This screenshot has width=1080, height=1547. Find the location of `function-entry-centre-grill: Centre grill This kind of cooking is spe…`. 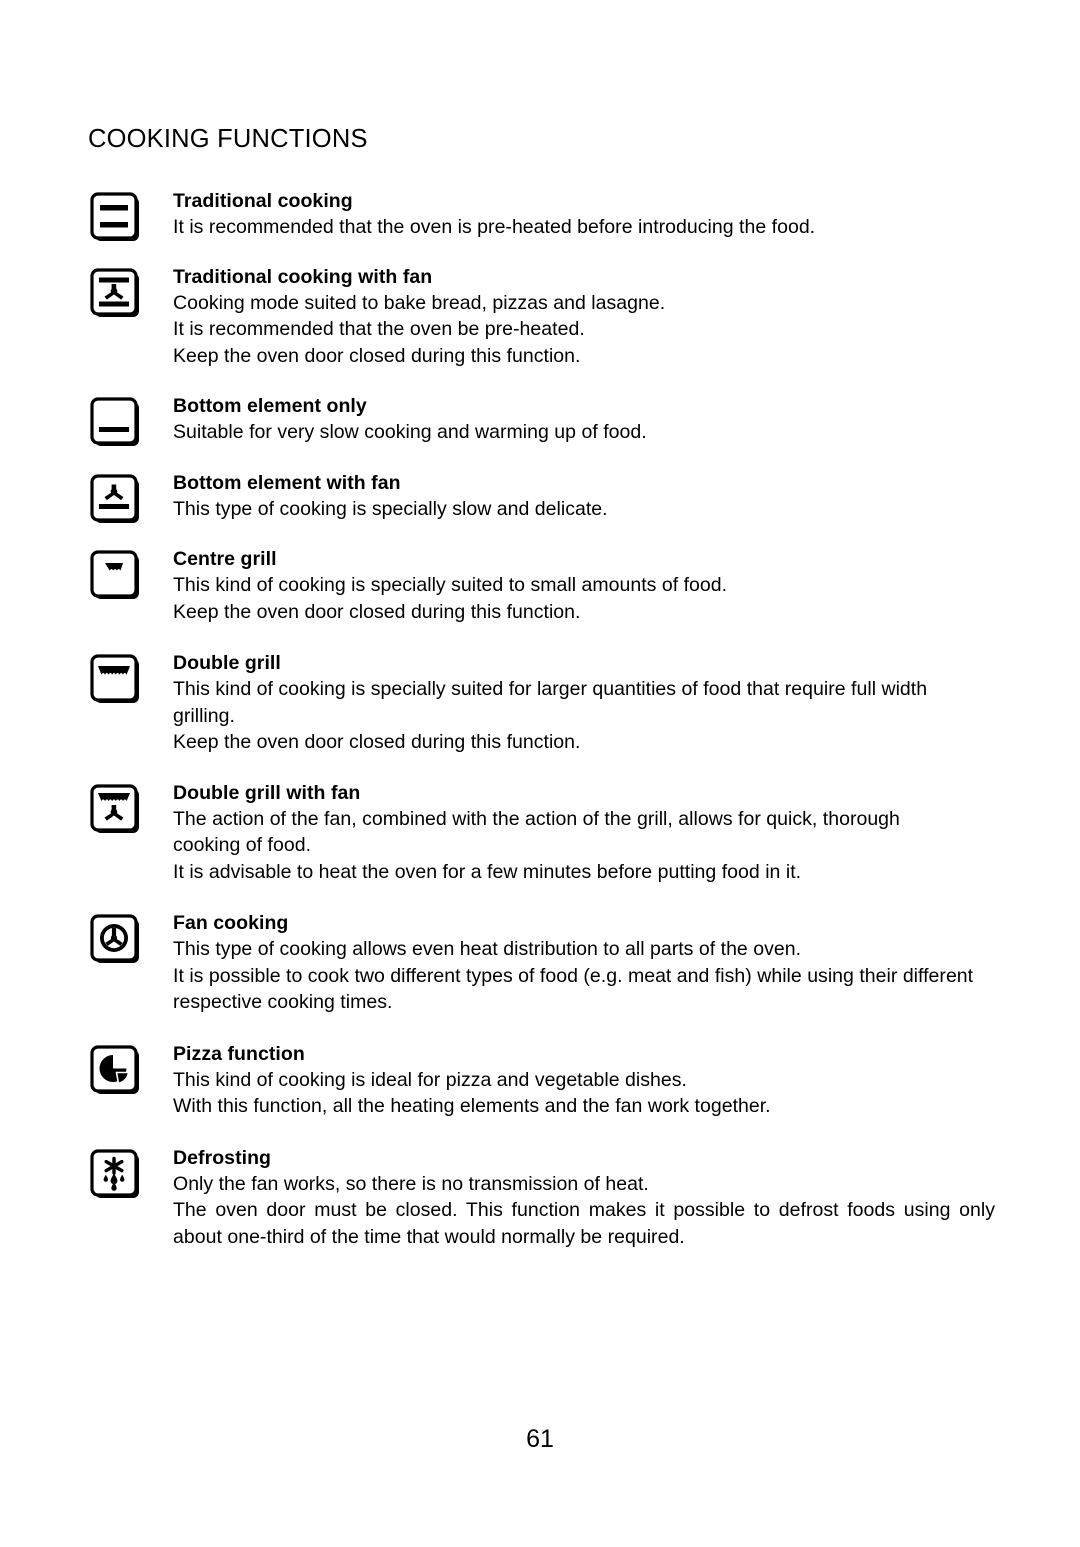

function-entry-centre-grill: Centre grill This kind of cooking is spe… is located at coordinates (540, 585).